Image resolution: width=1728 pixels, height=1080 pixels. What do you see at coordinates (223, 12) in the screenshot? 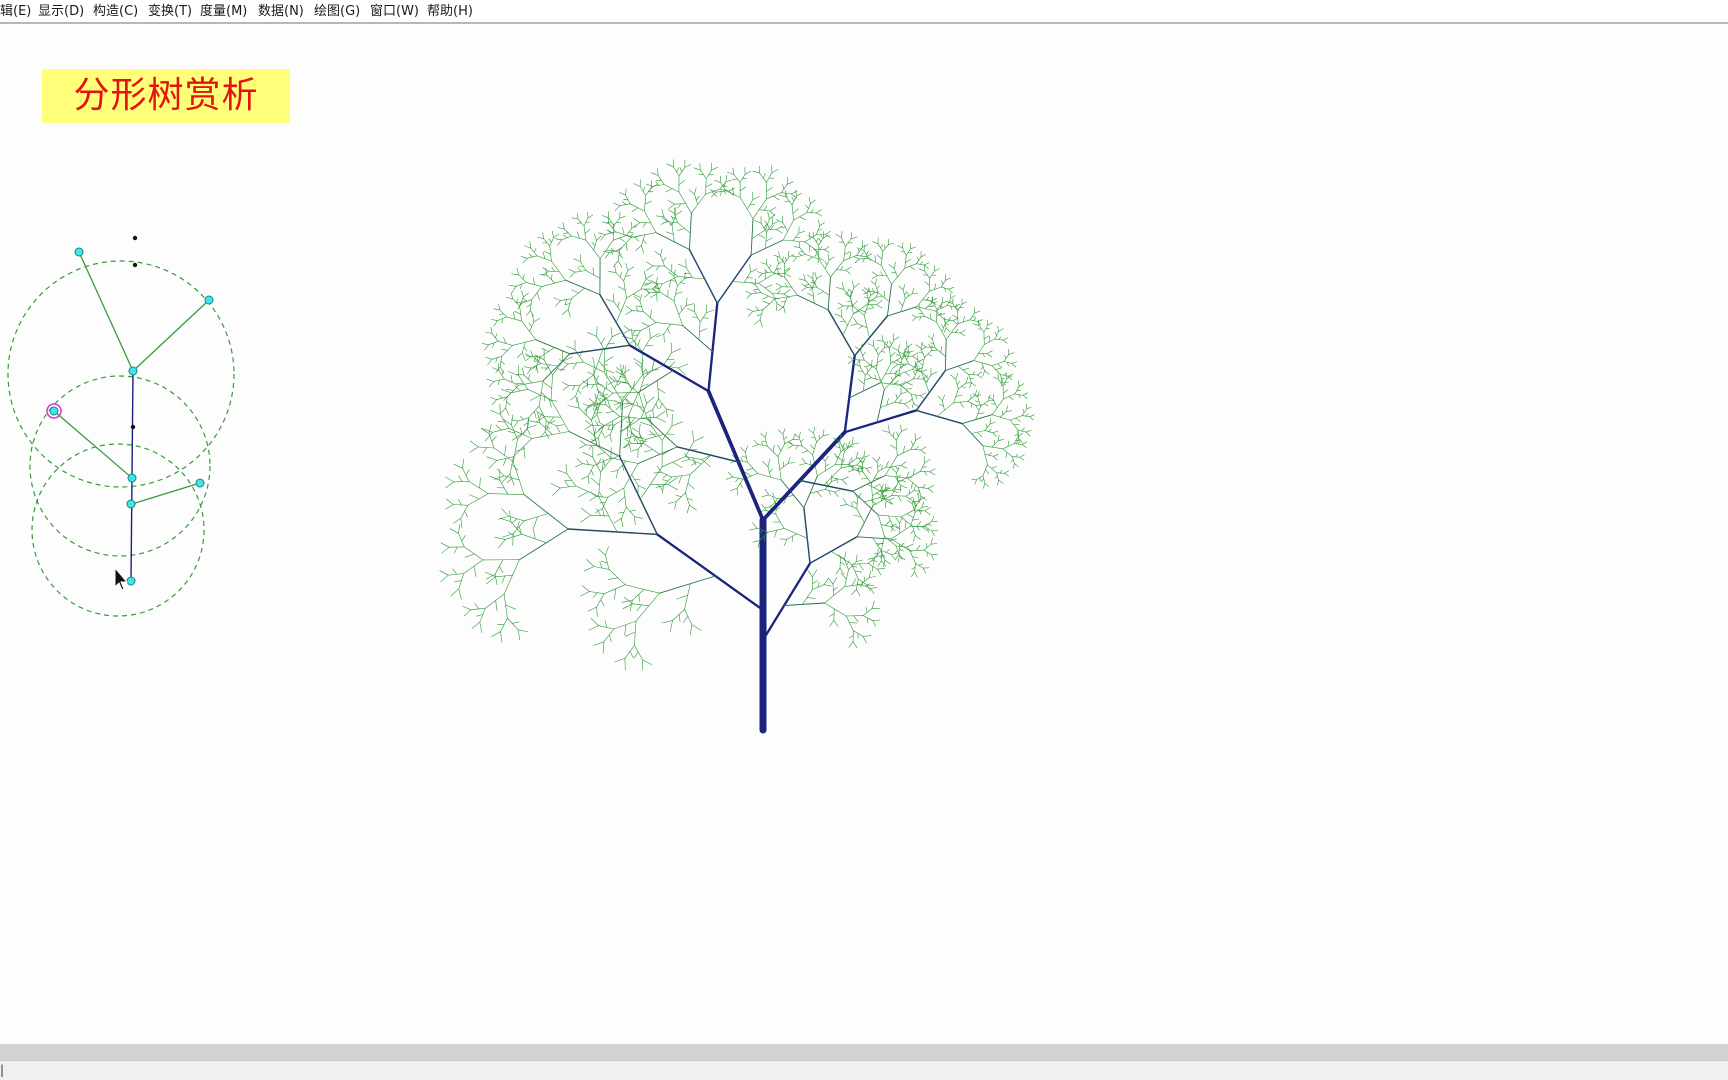
I see `menu-measure: 度量(M)` at bounding box center [223, 12].